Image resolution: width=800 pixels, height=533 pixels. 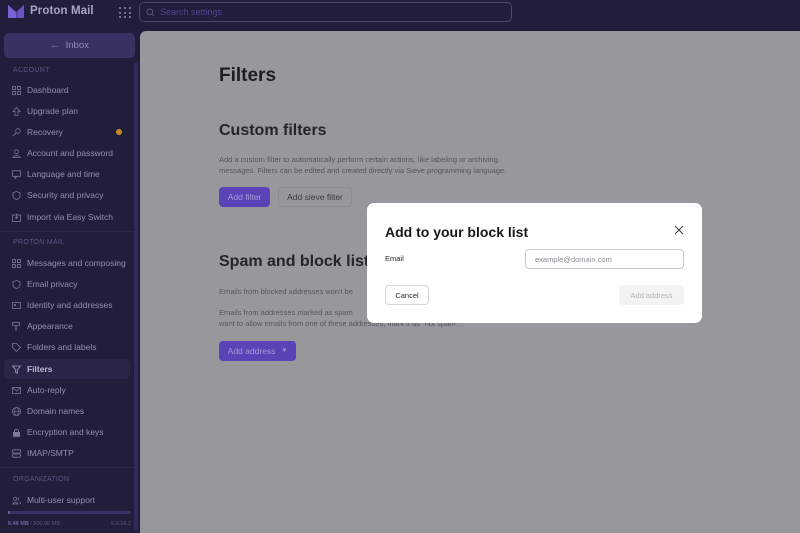 I want to click on sidebar-item-dashboard: Dashboard, so click(x=67, y=90).